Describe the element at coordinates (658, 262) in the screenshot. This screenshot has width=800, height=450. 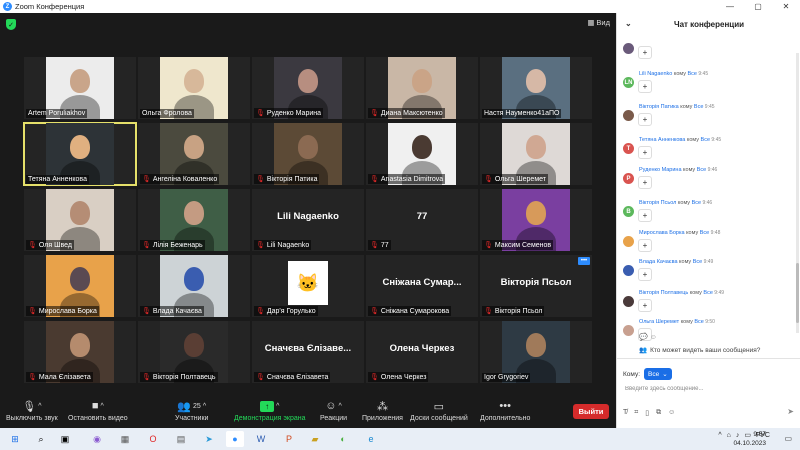
I see `message-sender: Влада Качаєва` at that location.